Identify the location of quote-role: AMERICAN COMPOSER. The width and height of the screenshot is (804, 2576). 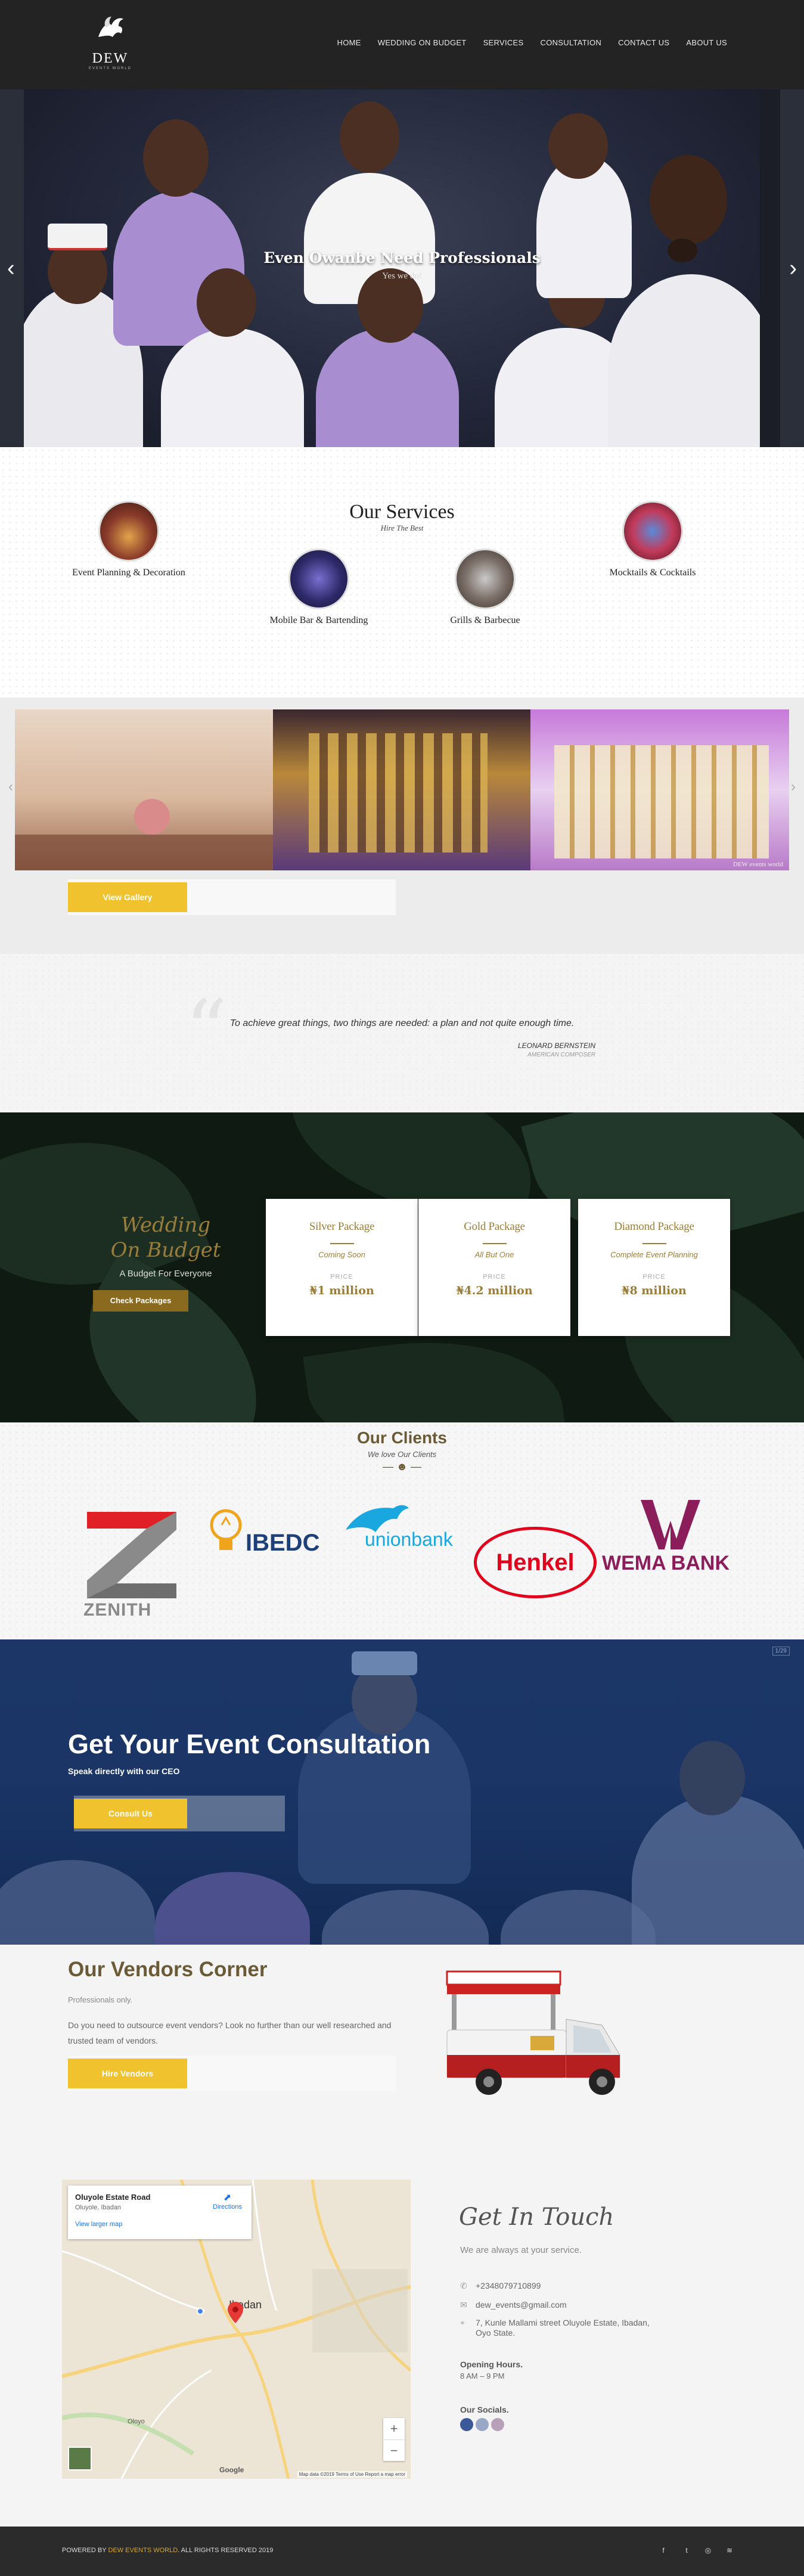
(561, 1055).